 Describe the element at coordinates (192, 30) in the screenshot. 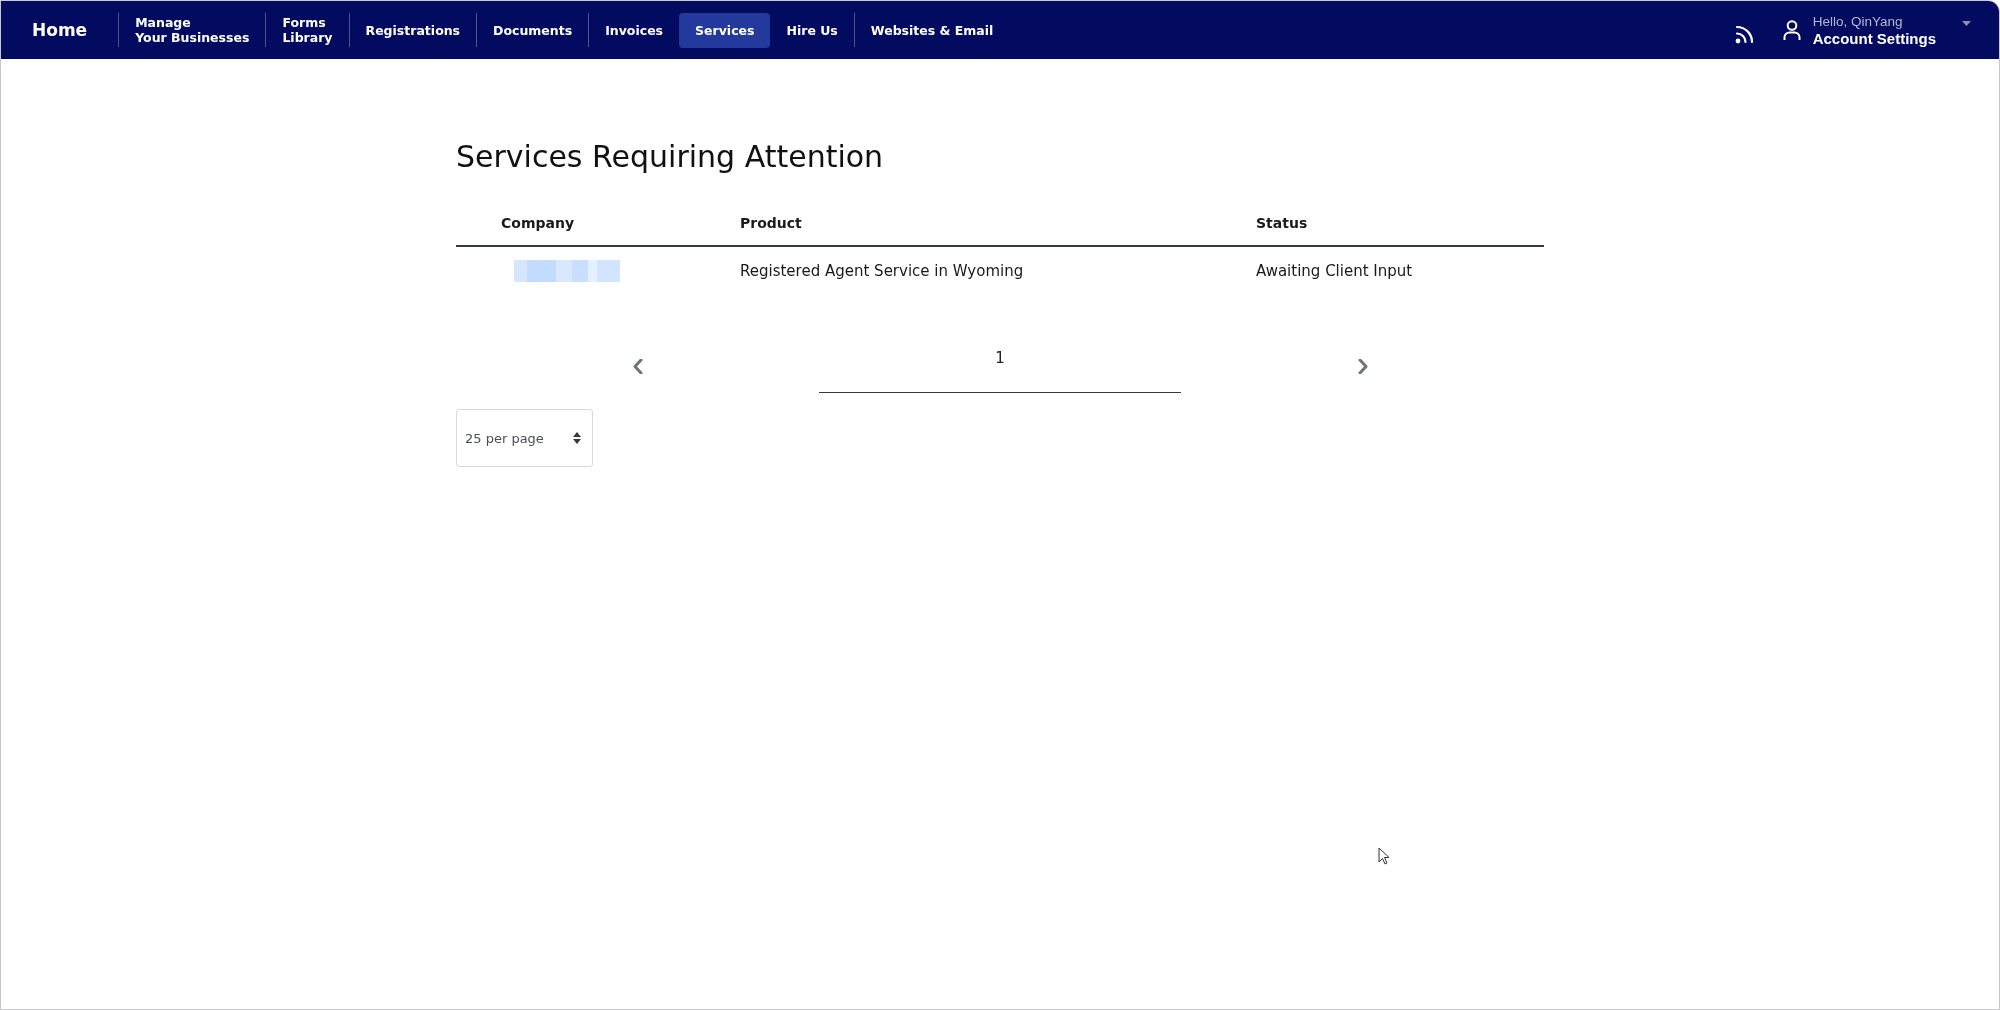

I see `nav-link: Manage Your Businesses` at that location.